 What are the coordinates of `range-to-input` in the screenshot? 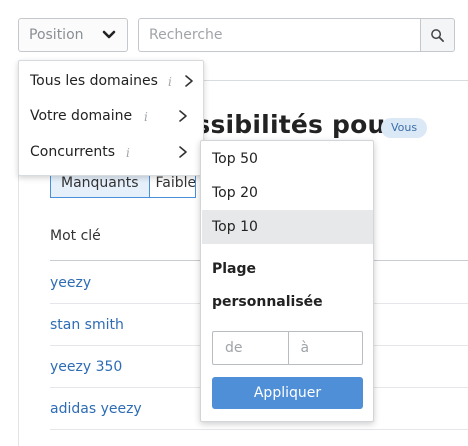 It's located at (324, 348).